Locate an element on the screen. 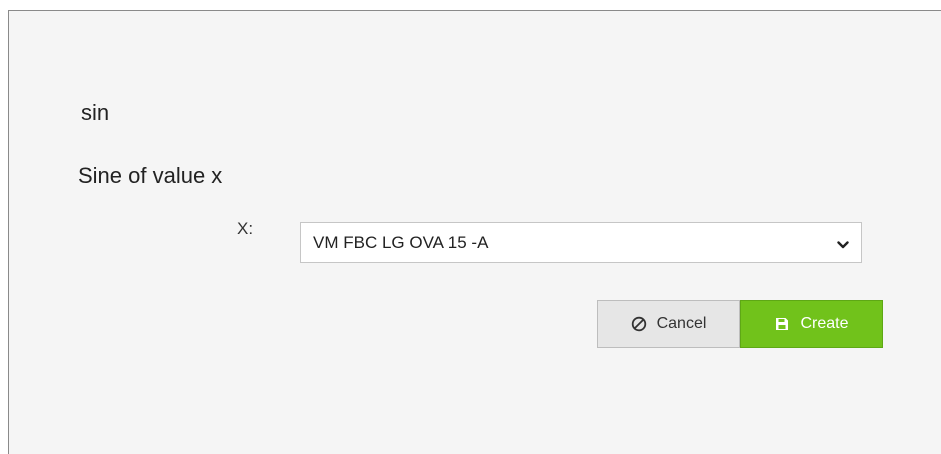 The image size is (941, 454). ban-icon is located at coordinates (639, 324).